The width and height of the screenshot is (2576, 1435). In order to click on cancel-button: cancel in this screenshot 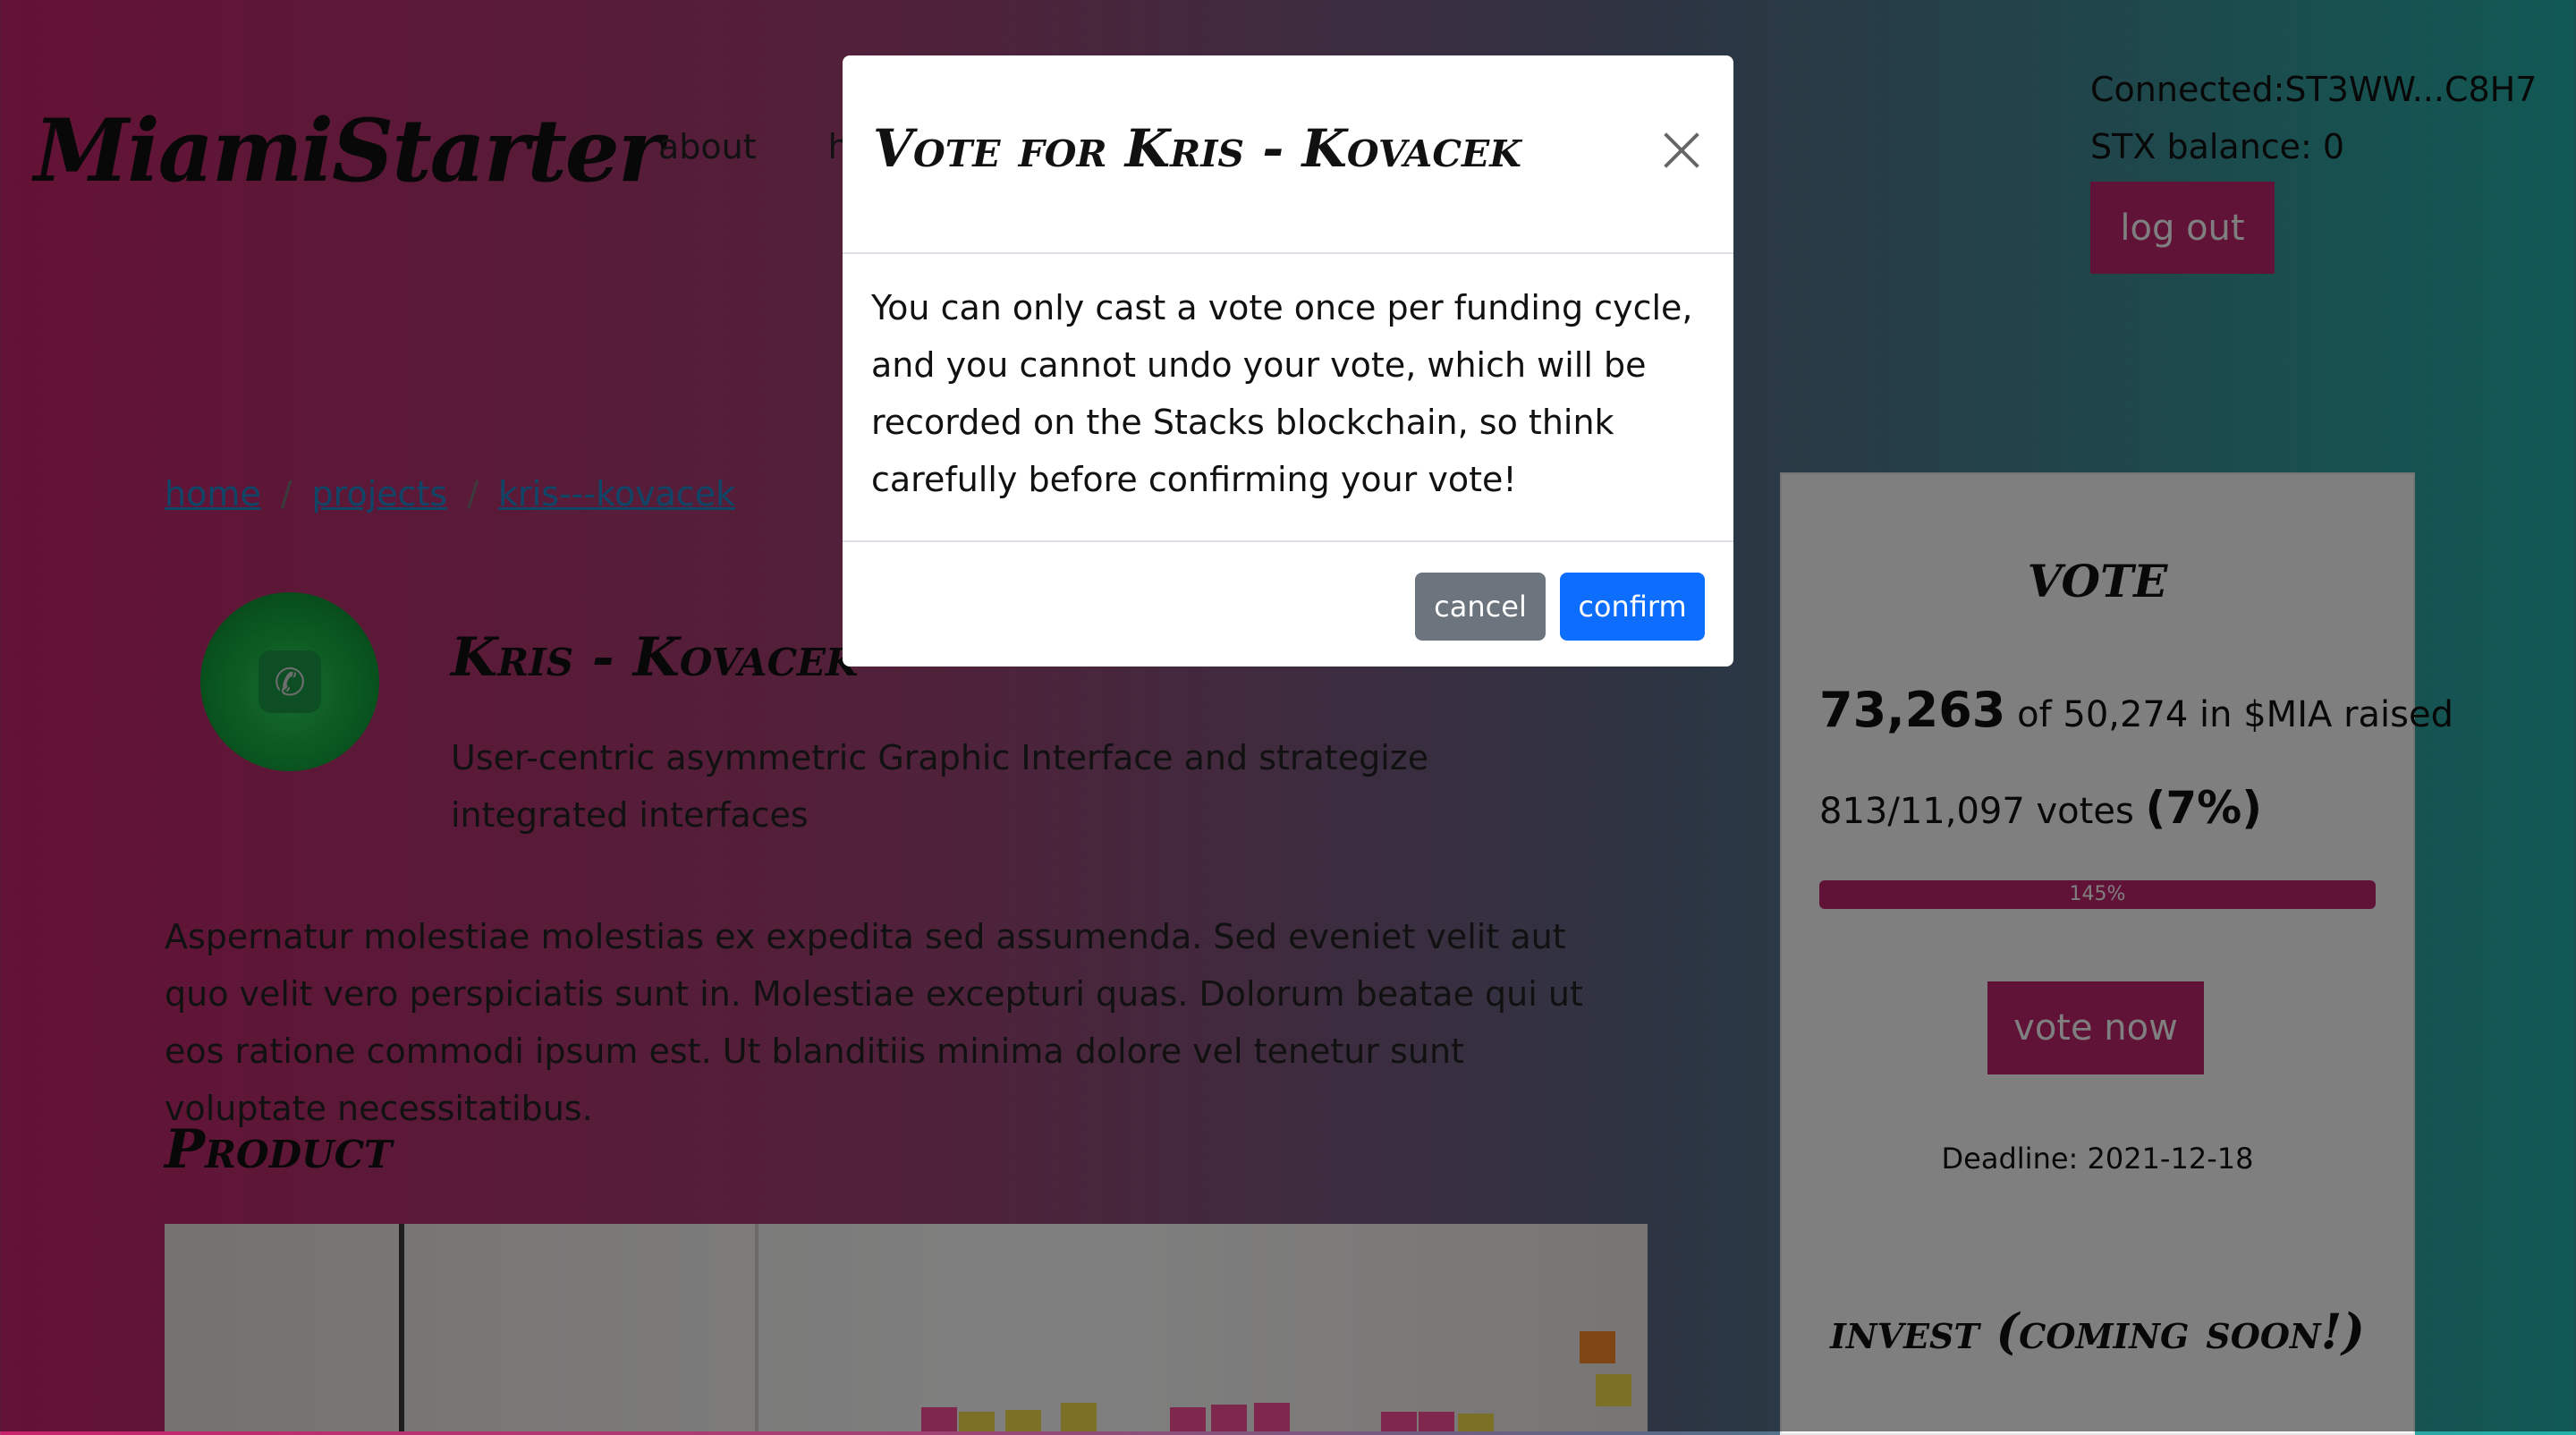, I will do `click(1480, 607)`.